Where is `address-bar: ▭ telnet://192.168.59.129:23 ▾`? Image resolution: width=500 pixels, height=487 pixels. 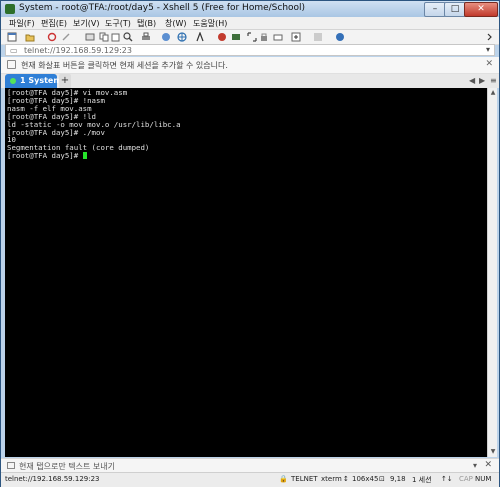 address-bar: ▭ telnet://192.168.59.129:23 ▾ is located at coordinates (250, 50).